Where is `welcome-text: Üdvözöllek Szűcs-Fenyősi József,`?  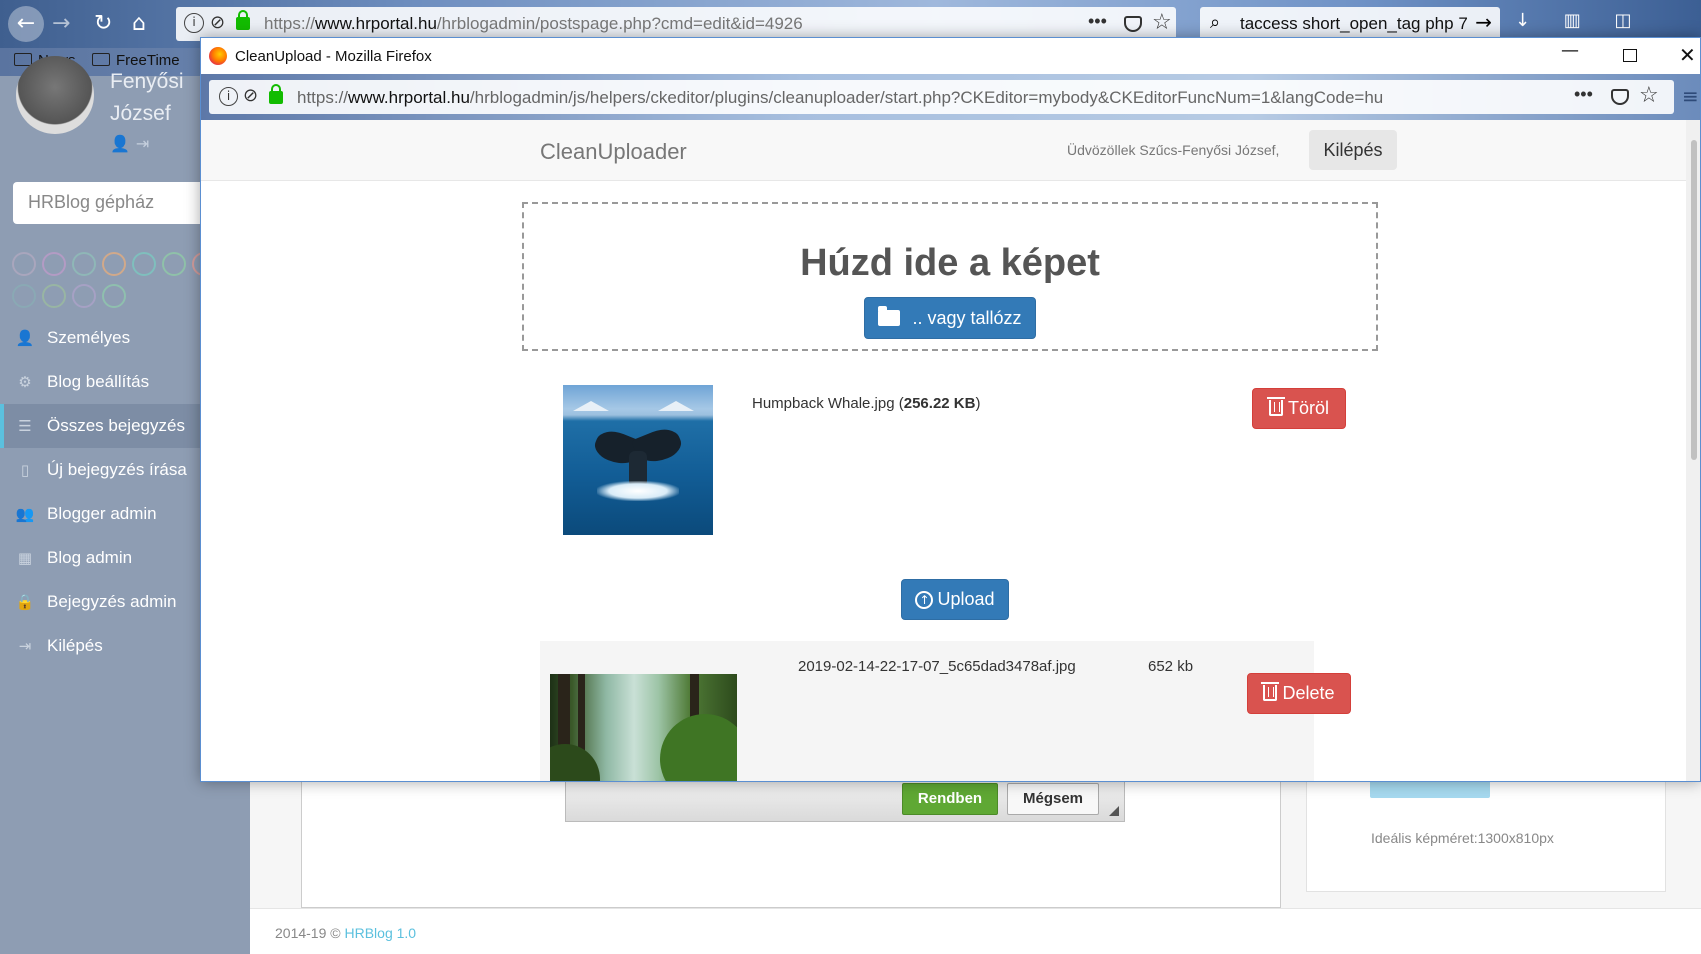
welcome-text: Üdvözöllek Szűcs-Fenyősi József, is located at coordinates (1173, 150).